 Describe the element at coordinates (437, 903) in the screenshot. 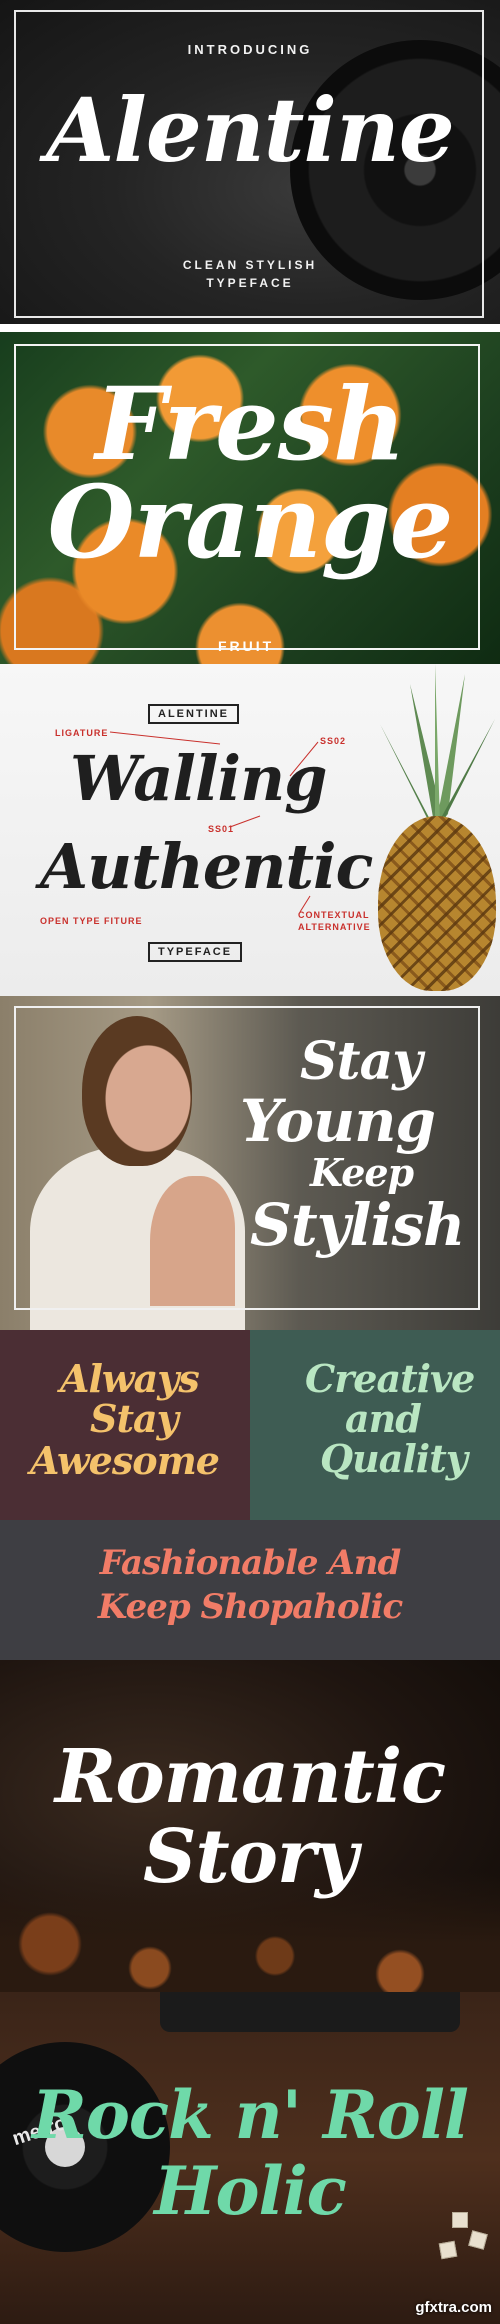

I see `pineapple-body-image` at that location.